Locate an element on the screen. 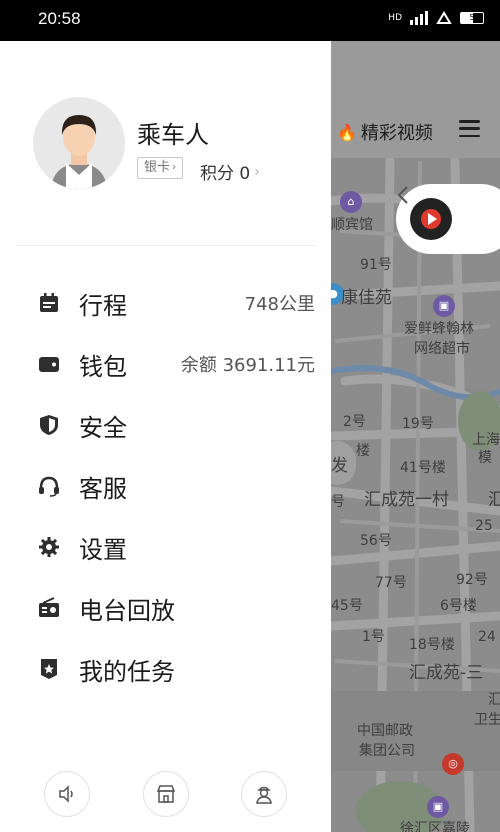 Image resolution: width=500 pixels, height=832 pixels. menu-label-settings: 设置 is located at coordinates (103, 549).